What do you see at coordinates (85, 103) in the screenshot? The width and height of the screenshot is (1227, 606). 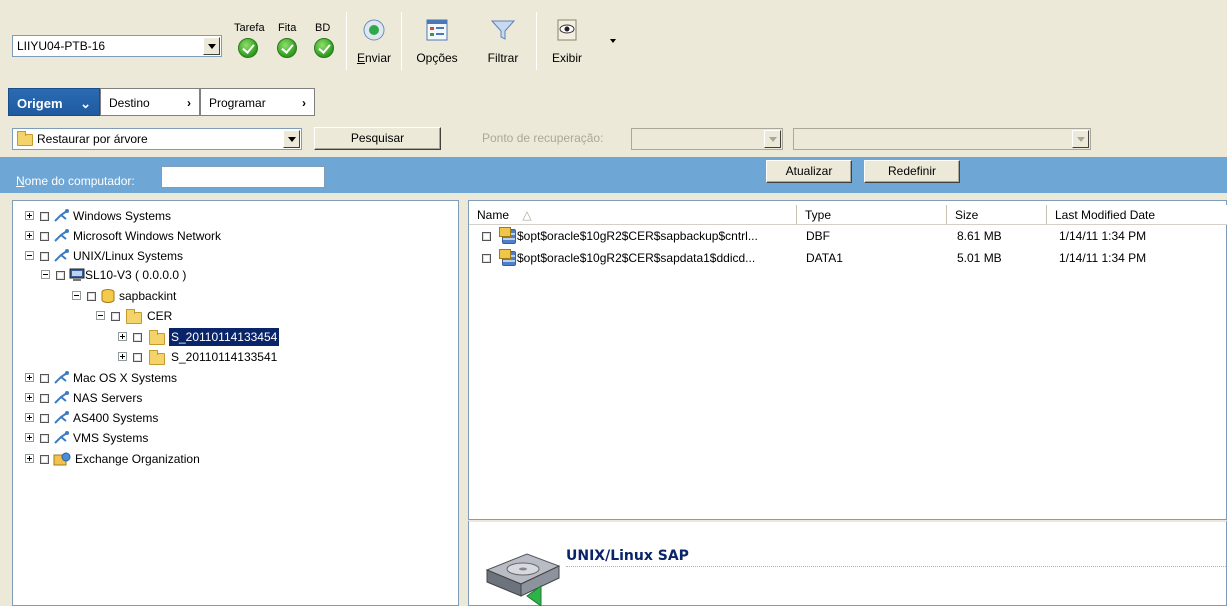 I see `chevron-down-icon: ⌄` at bounding box center [85, 103].